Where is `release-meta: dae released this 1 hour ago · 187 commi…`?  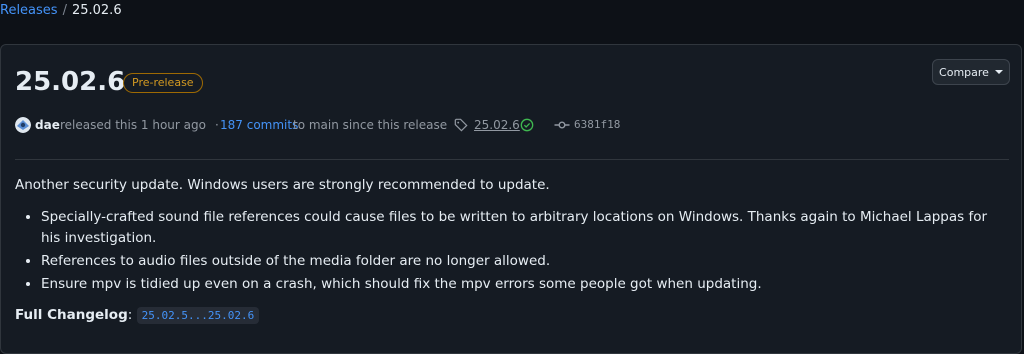 release-meta: dae released this 1 hour ago · 187 commi… is located at coordinates (365, 125).